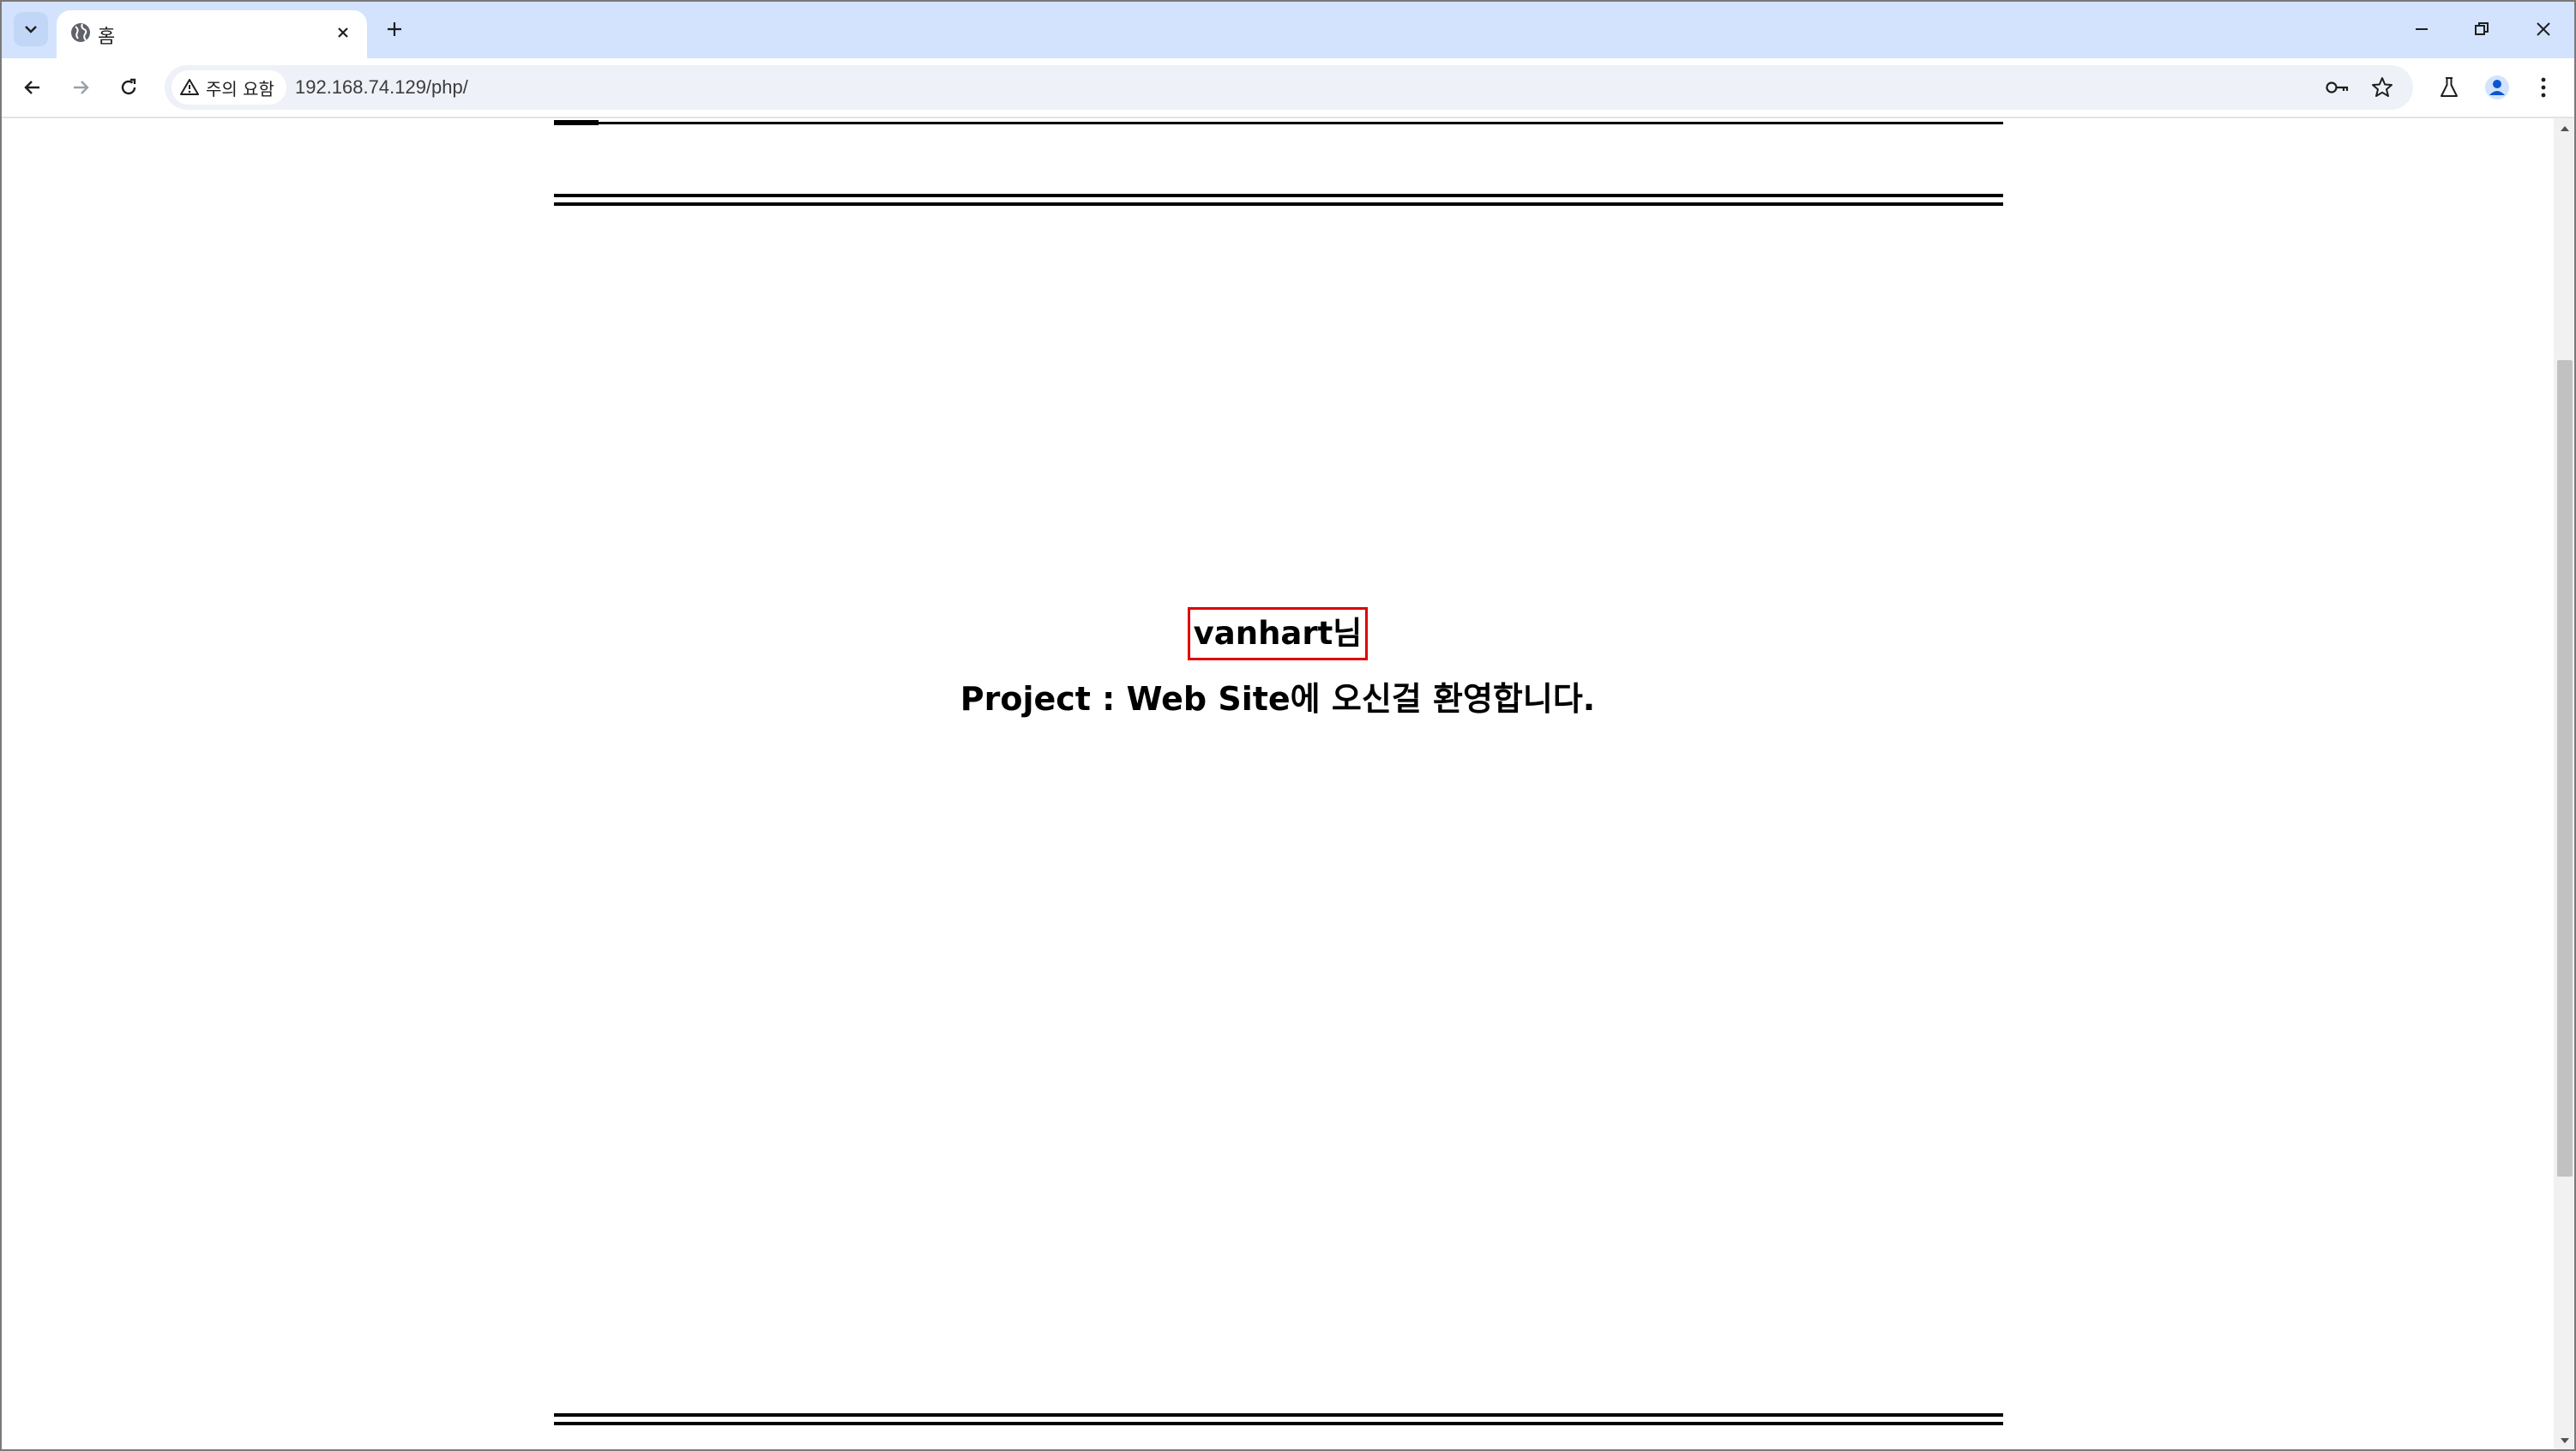 Image resolution: width=2576 pixels, height=1451 pixels. Describe the element at coordinates (1278, 123) in the screenshot. I see `top-divider` at that location.